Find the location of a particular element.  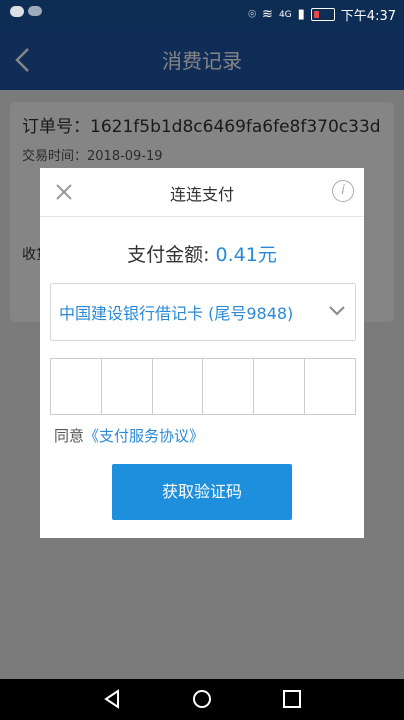

agreement-link: 《支付服务协议》 is located at coordinates (144, 436).